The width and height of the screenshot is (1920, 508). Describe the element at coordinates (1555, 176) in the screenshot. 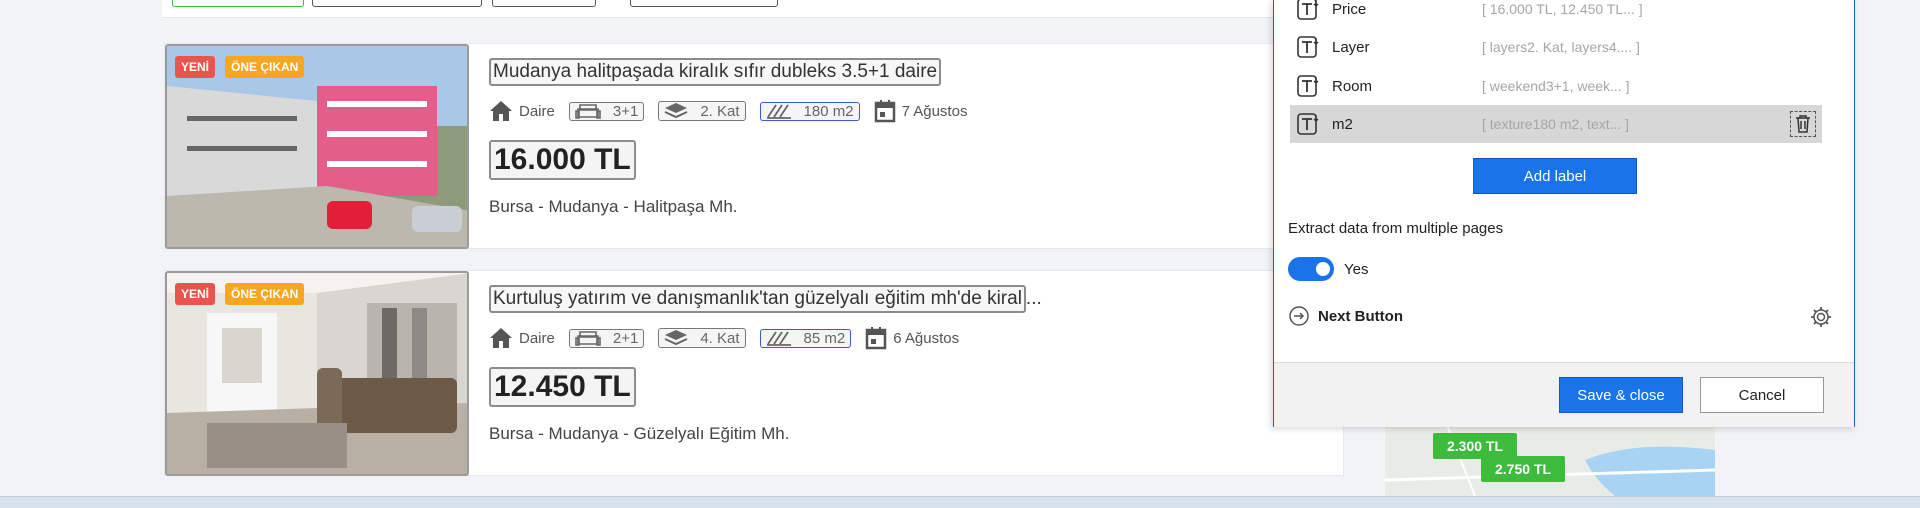

I see `add-label-button: Add label` at that location.